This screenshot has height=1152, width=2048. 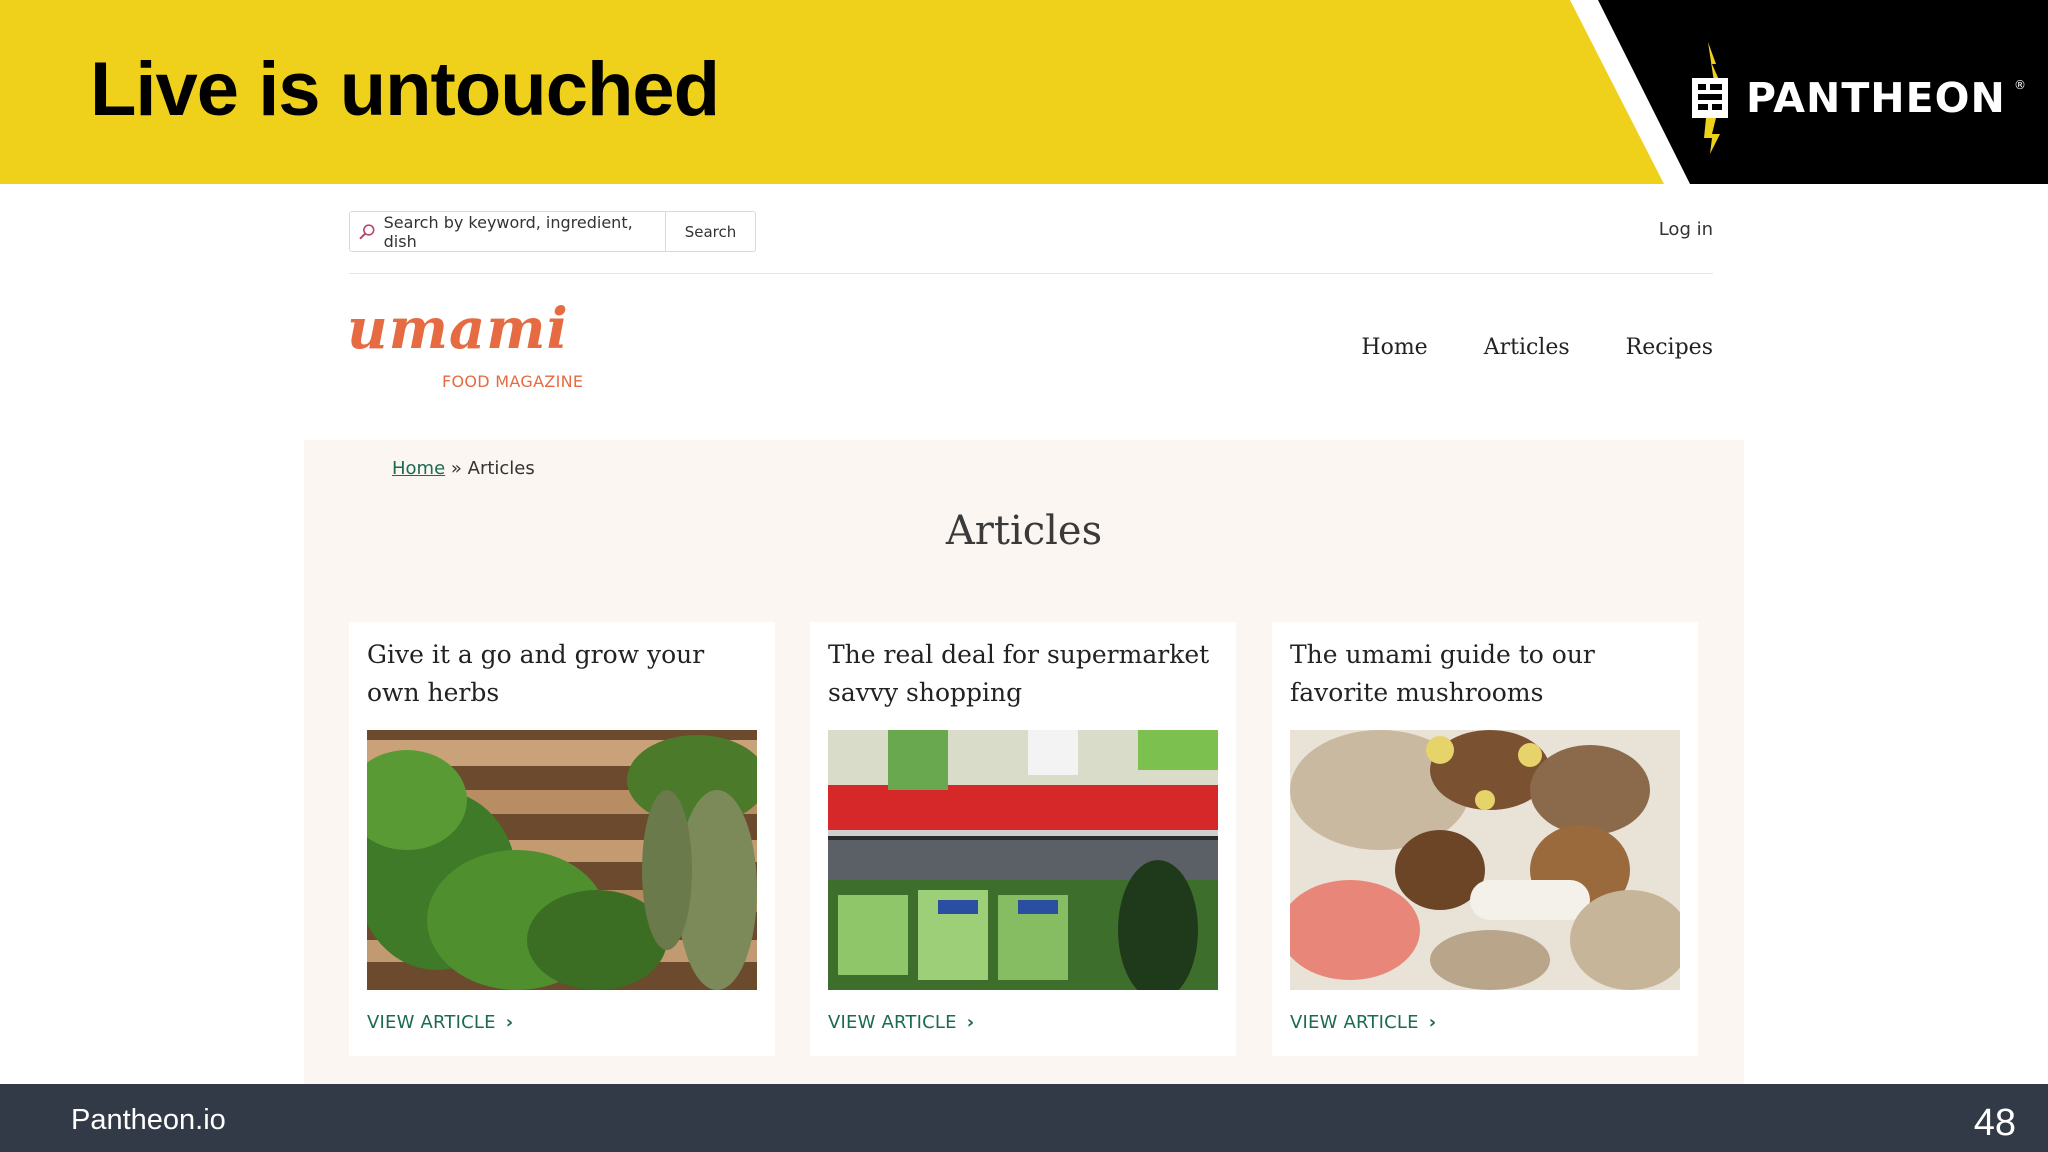 What do you see at coordinates (1669, 347) in the screenshot?
I see `nav-recipes: Recipes` at bounding box center [1669, 347].